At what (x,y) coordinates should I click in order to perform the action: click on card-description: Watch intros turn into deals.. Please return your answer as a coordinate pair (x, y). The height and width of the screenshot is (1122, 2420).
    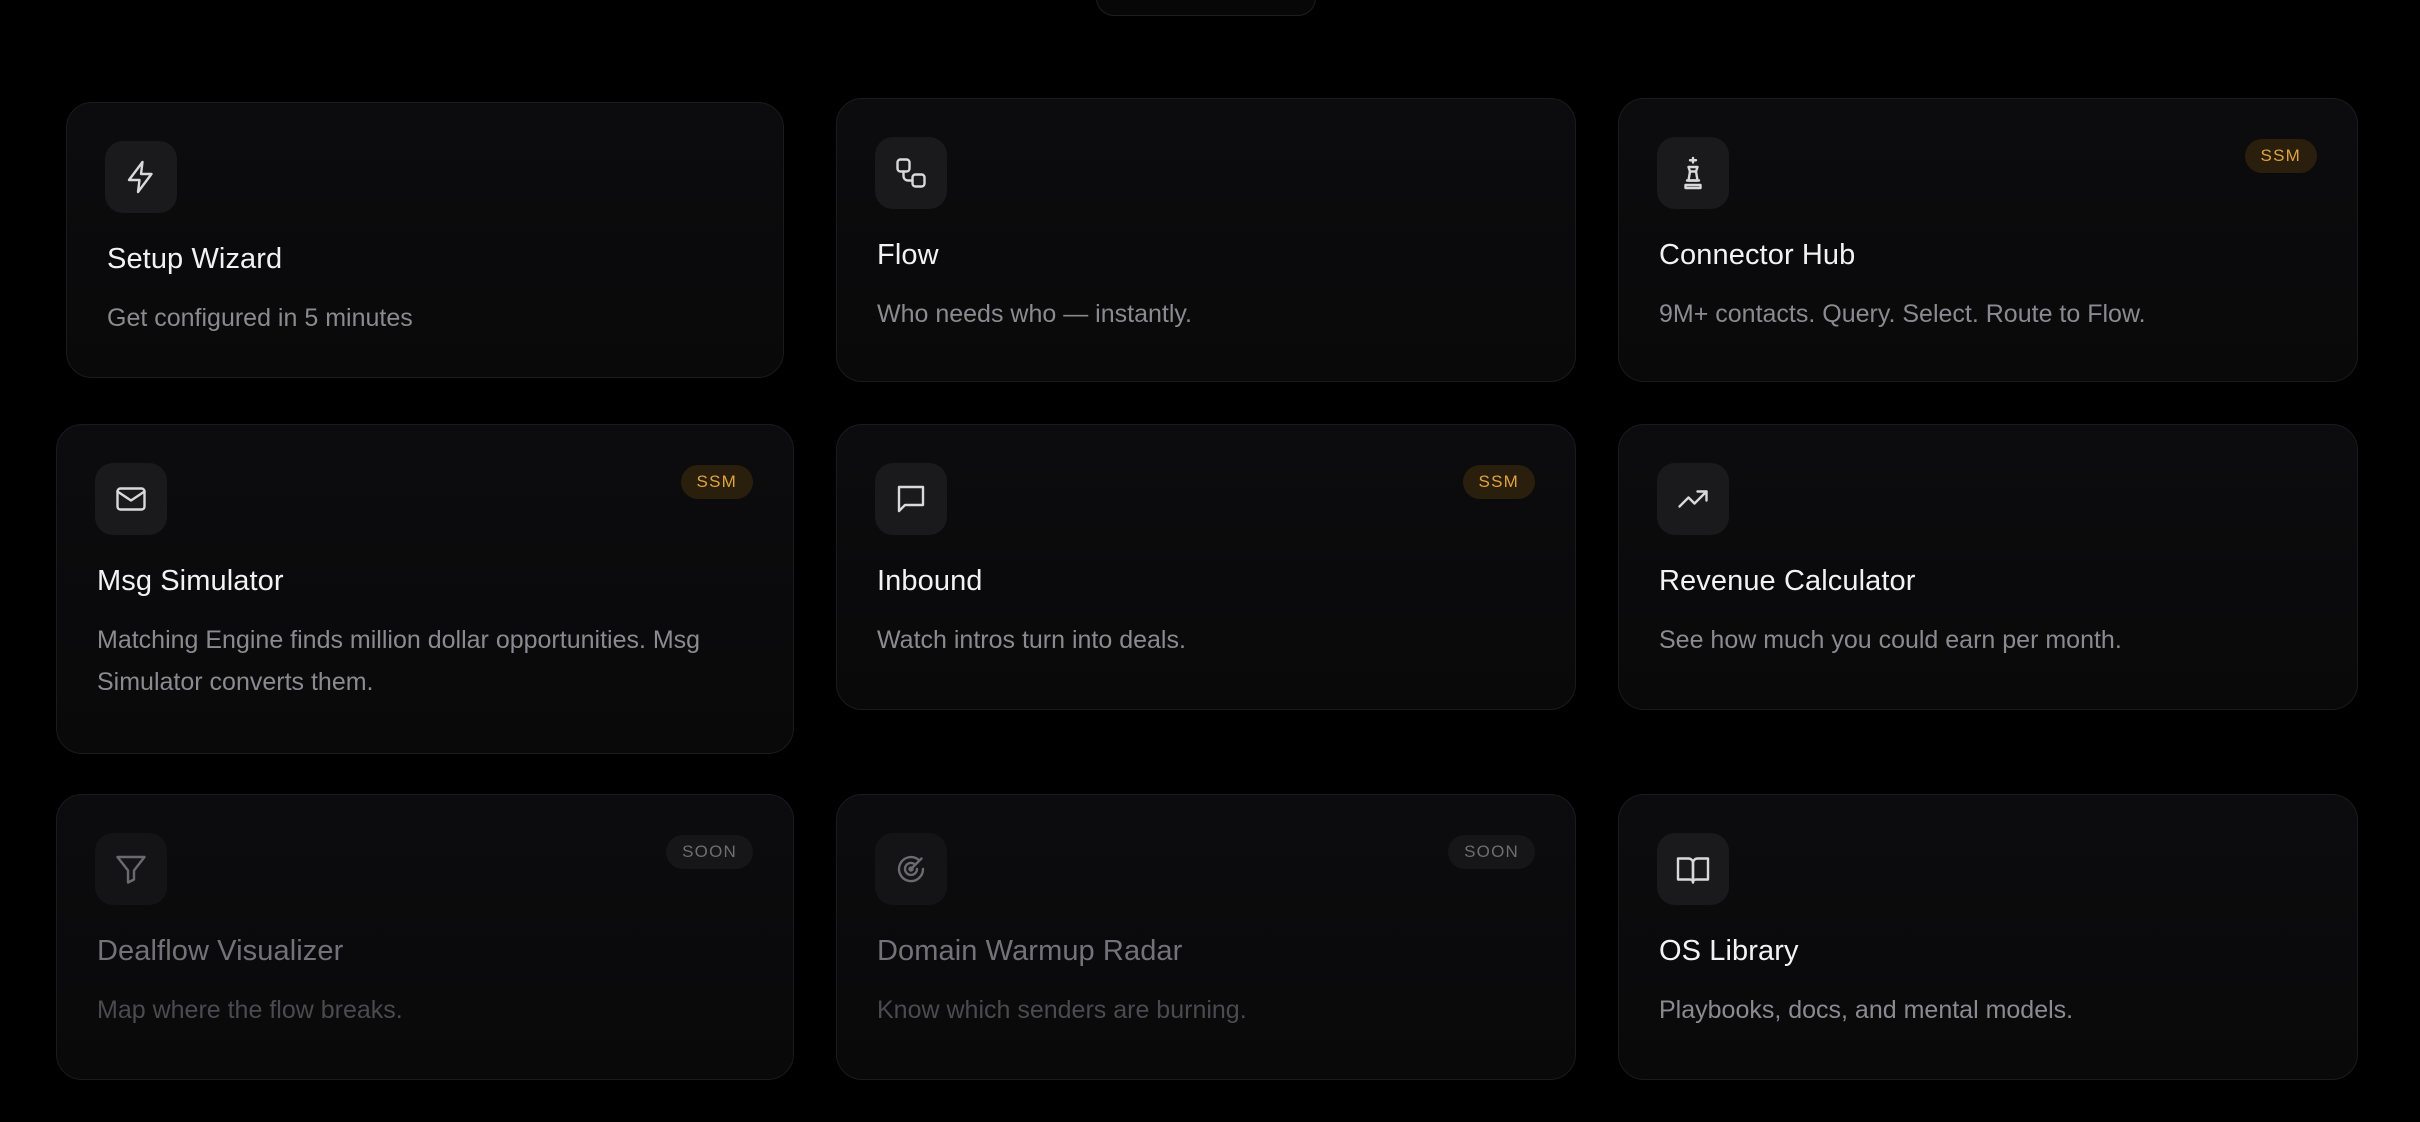
    Looking at the image, I should click on (1031, 640).